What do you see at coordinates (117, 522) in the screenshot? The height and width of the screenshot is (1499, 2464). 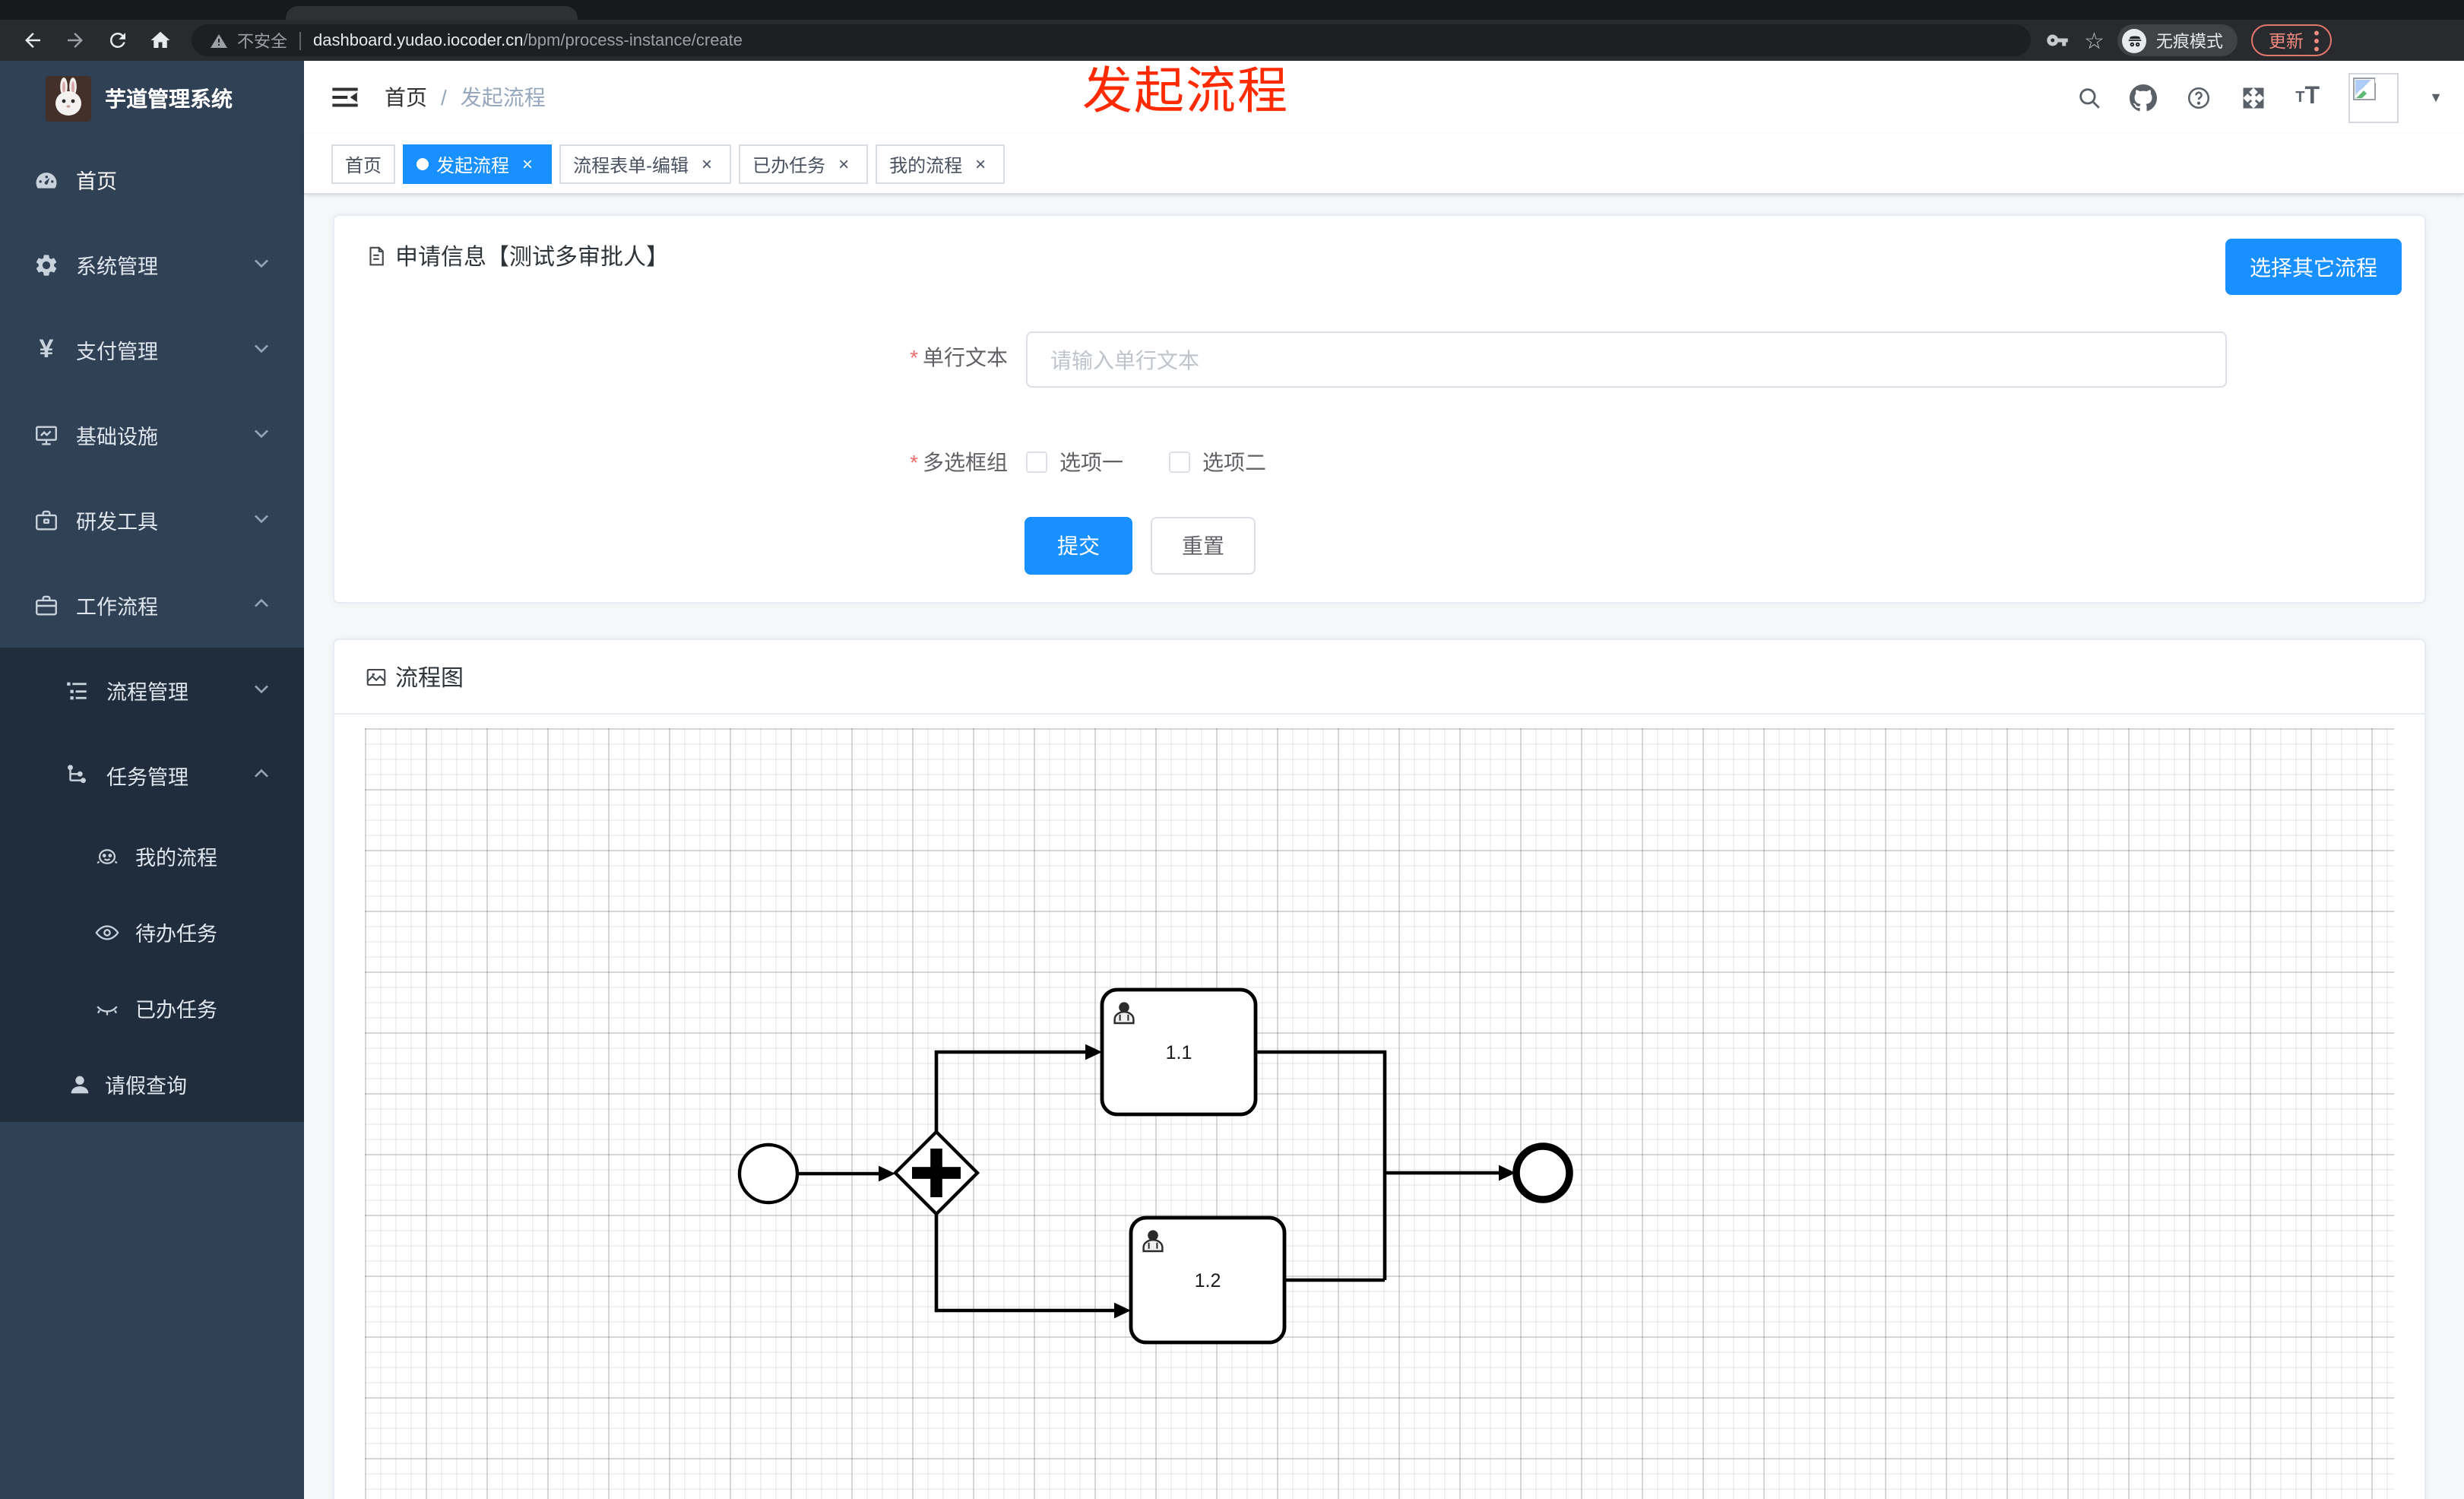 I see `sidebar-item-label: 研发工具` at bounding box center [117, 522].